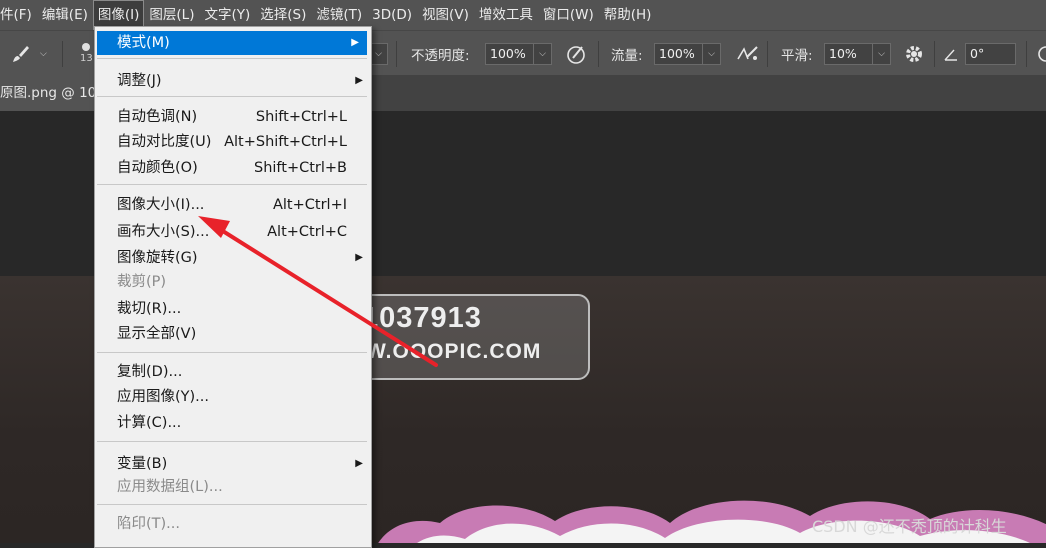 The image size is (1046, 548). I want to click on menu-view: 视图(V), so click(445, 15).